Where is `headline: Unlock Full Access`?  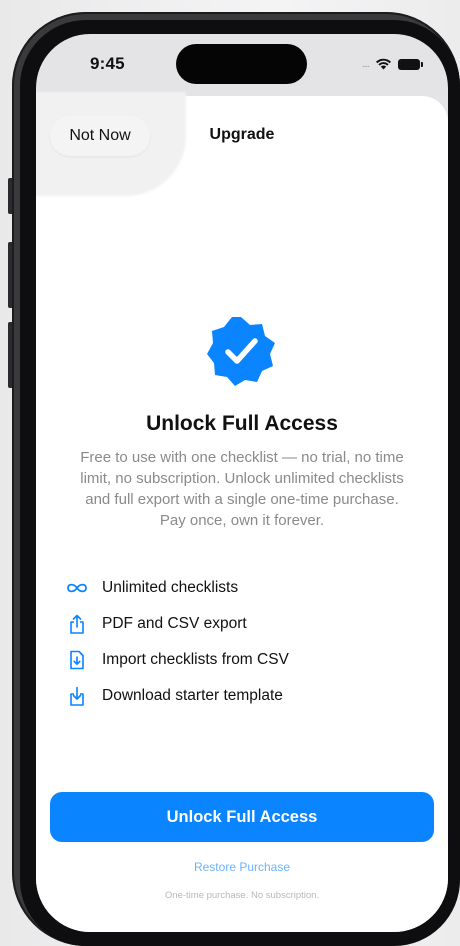
headline: Unlock Full Access is located at coordinates (242, 423).